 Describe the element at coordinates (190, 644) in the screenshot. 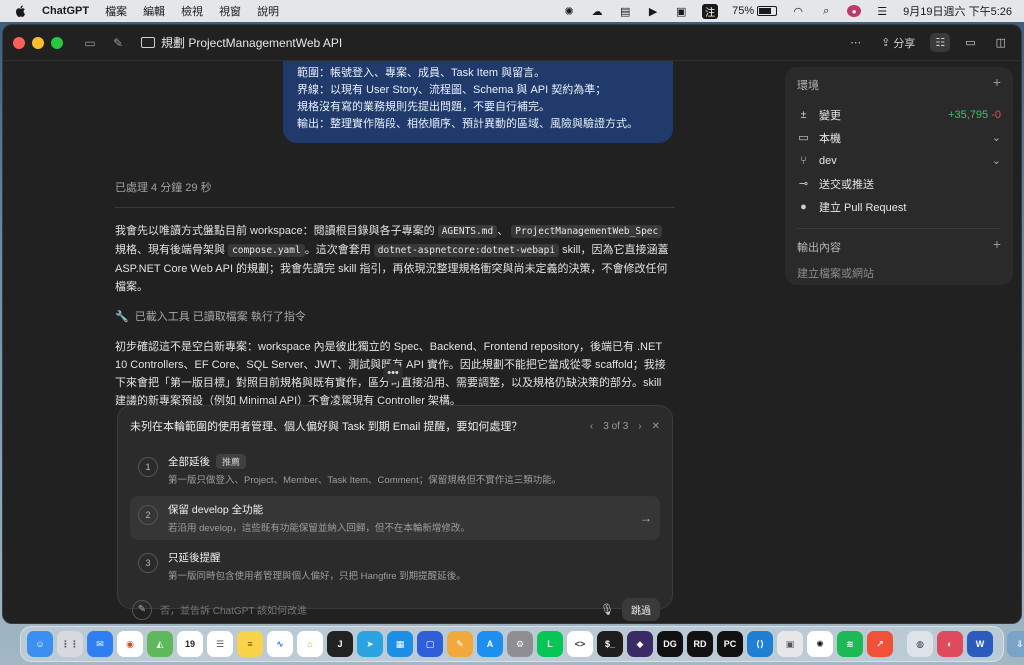

I see `calendar-icon: 19` at that location.